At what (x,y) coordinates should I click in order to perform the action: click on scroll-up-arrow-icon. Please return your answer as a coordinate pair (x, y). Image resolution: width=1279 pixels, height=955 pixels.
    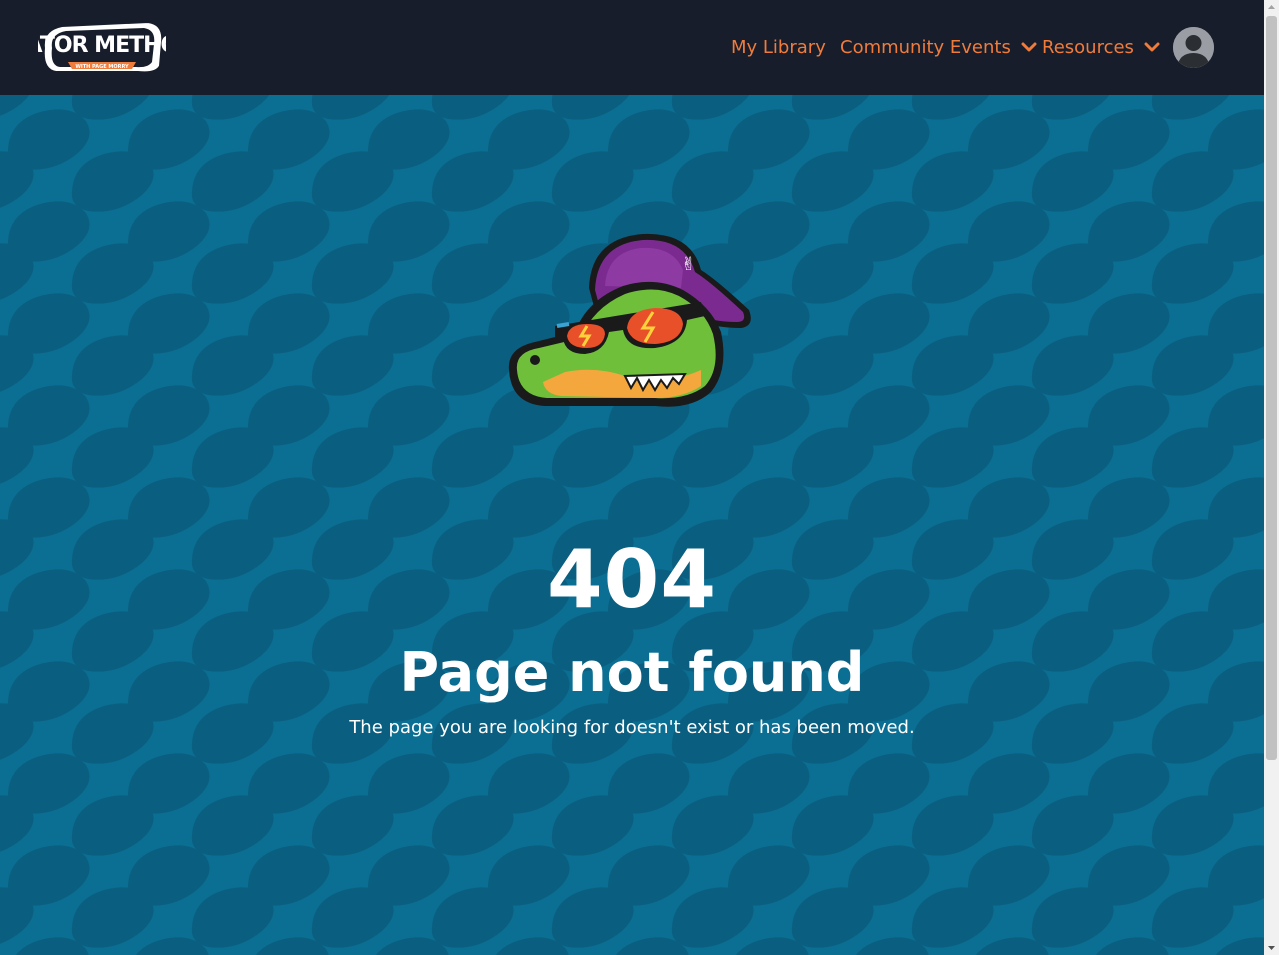
    Looking at the image, I should click on (1271, 7).